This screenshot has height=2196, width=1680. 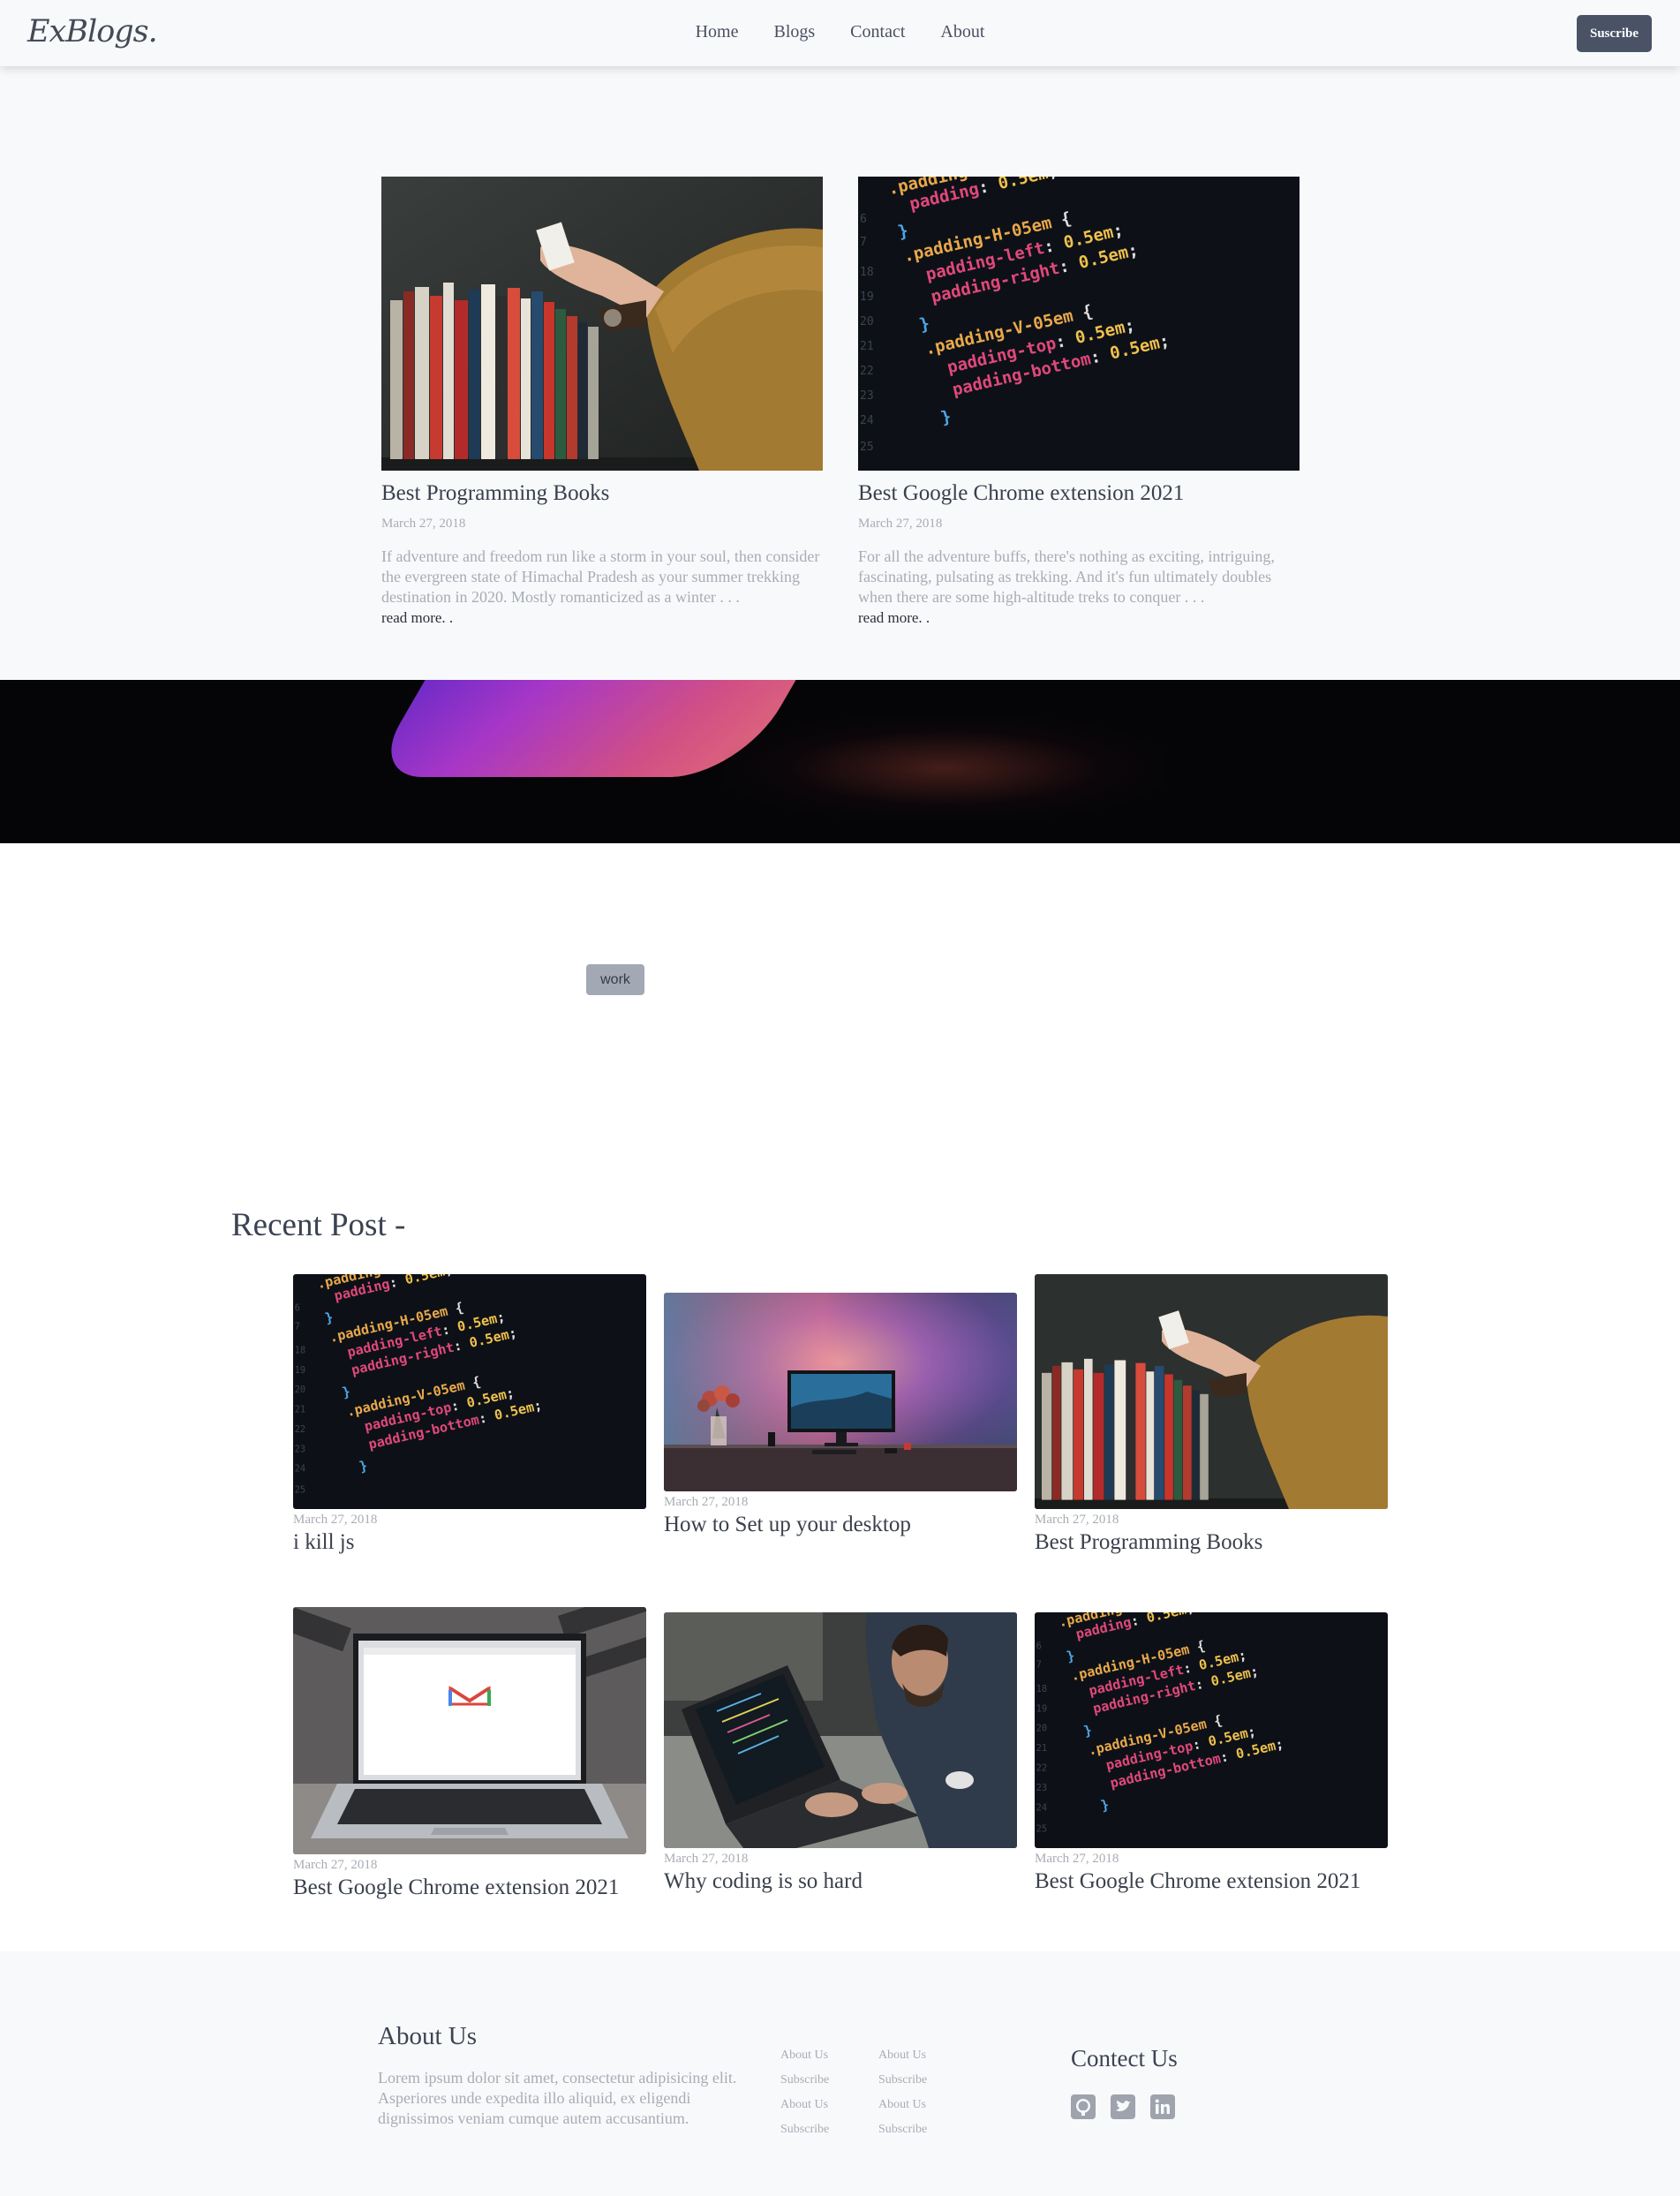 I want to click on footer-links-col-2: About Us Subscribe About Us Subscribe, so click(x=902, y=2098).